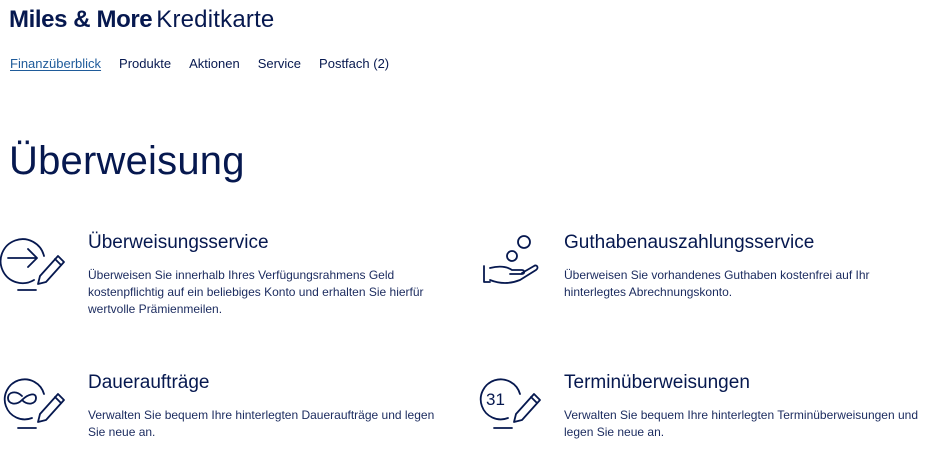 This screenshot has height=461, width=940. I want to click on service-title: Überweisungsservice, so click(178, 243).